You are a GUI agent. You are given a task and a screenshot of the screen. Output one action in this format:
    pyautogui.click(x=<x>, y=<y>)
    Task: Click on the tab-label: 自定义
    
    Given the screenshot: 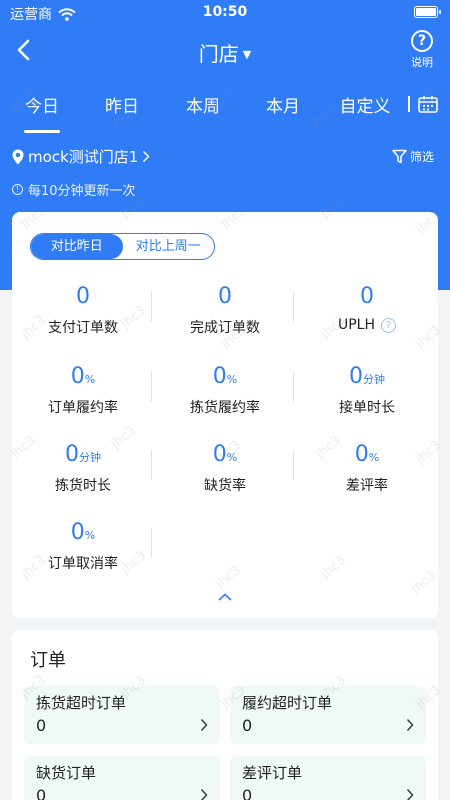 What is the action you would take?
    pyautogui.click(x=365, y=107)
    